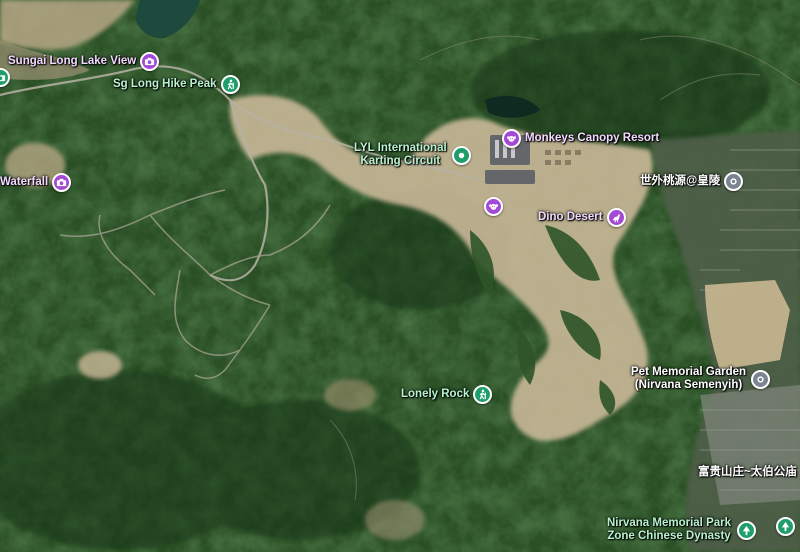 This screenshot has height=552, width=800. I want to click on poi-label-line: Karting Circuit, so click(400, 161).